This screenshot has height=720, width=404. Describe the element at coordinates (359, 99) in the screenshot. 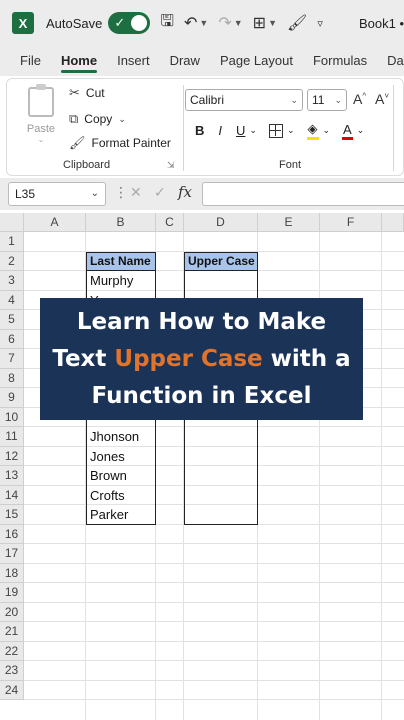

I see `increase-font-size-icon: A^` at that location.